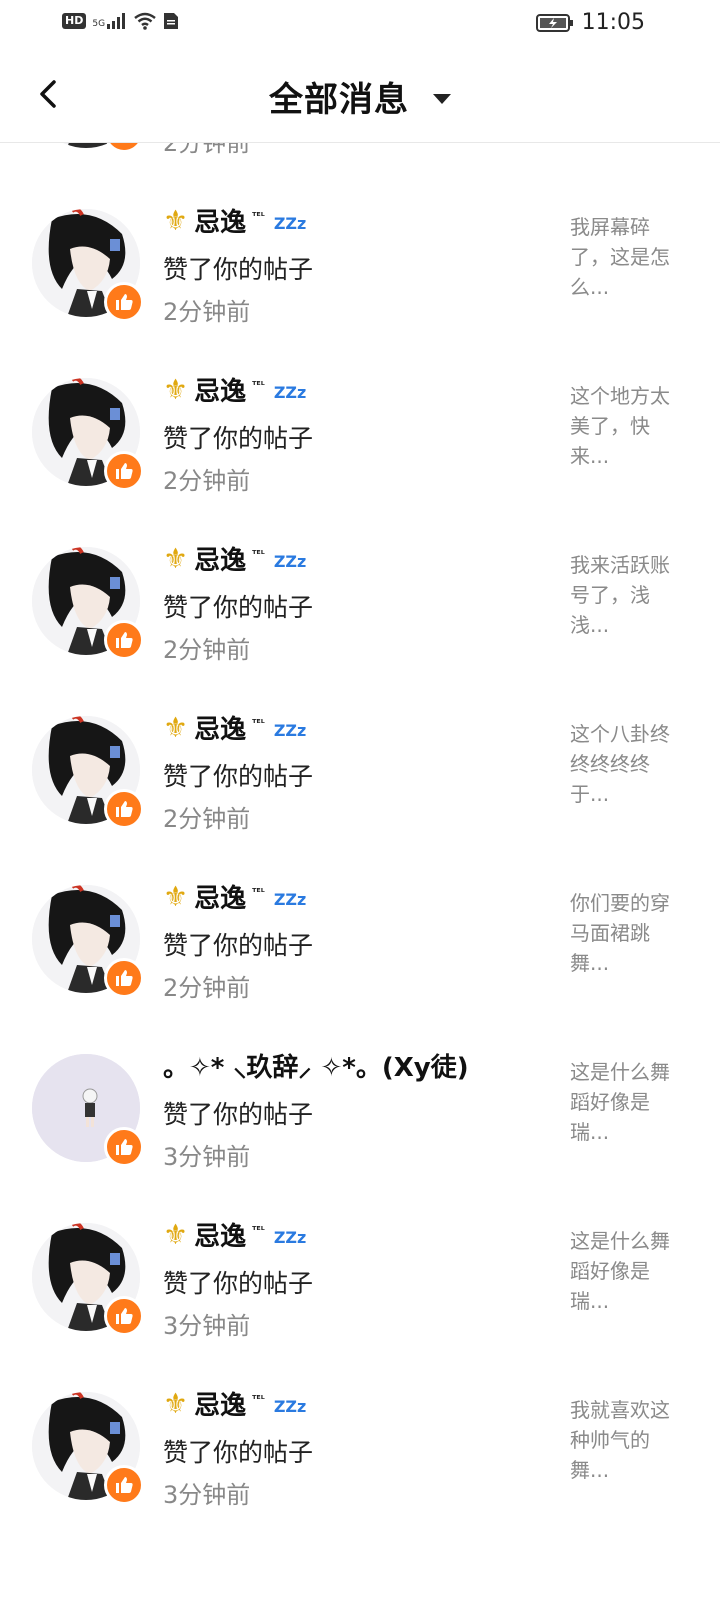 Image resolution: width=720 pixels, height=1600 pixels. Describe the element at coordinates (339, 100) in the screenshot. I see `page-title: 全部消息` at that location.